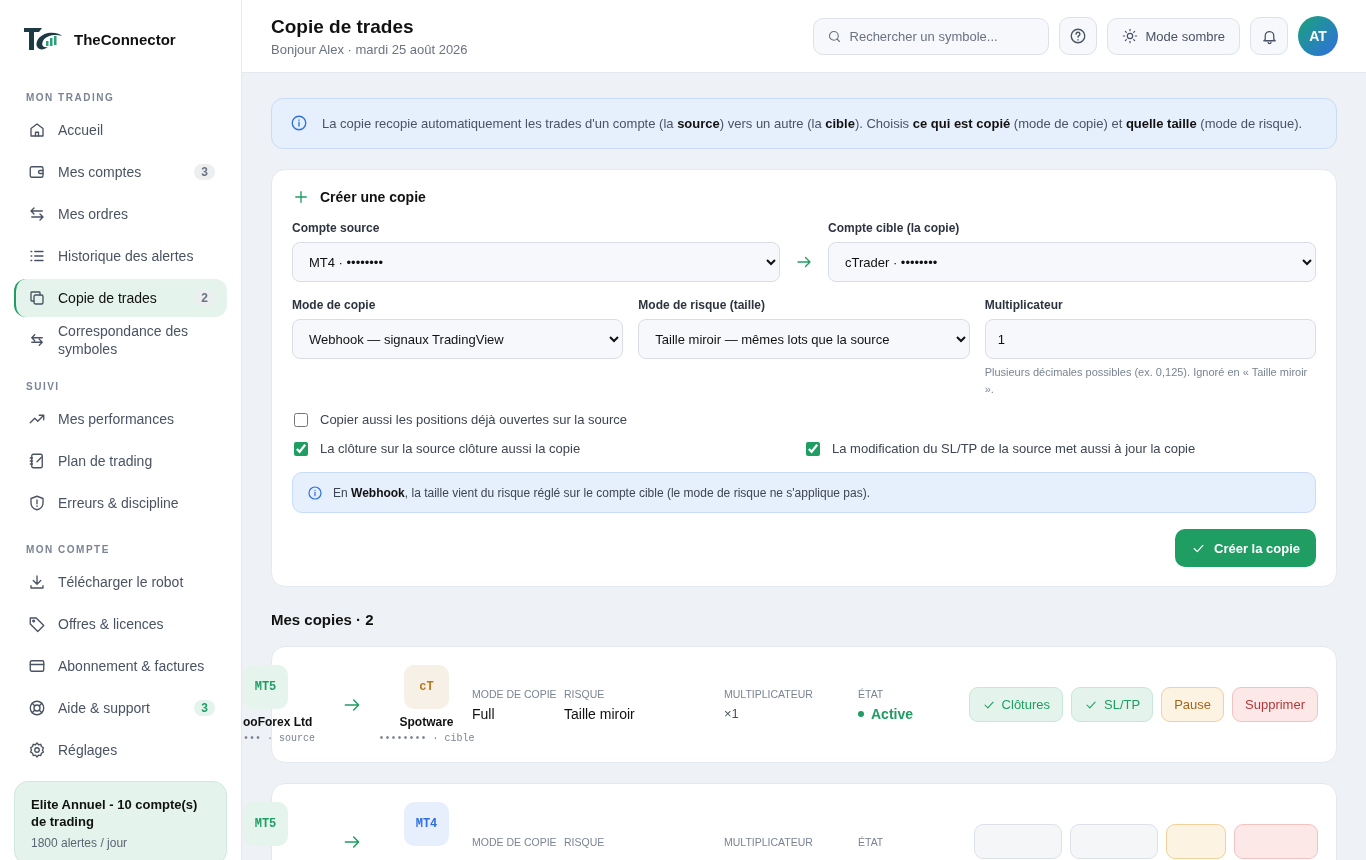 The height and width of the screenshot is (860, 1366). What do you see at coordinates (474, 419) in the screenshot?
I see `checkbox-label: Copier aussi les positions déjà ouvertes sur la source` at bounding box center [474, 419].